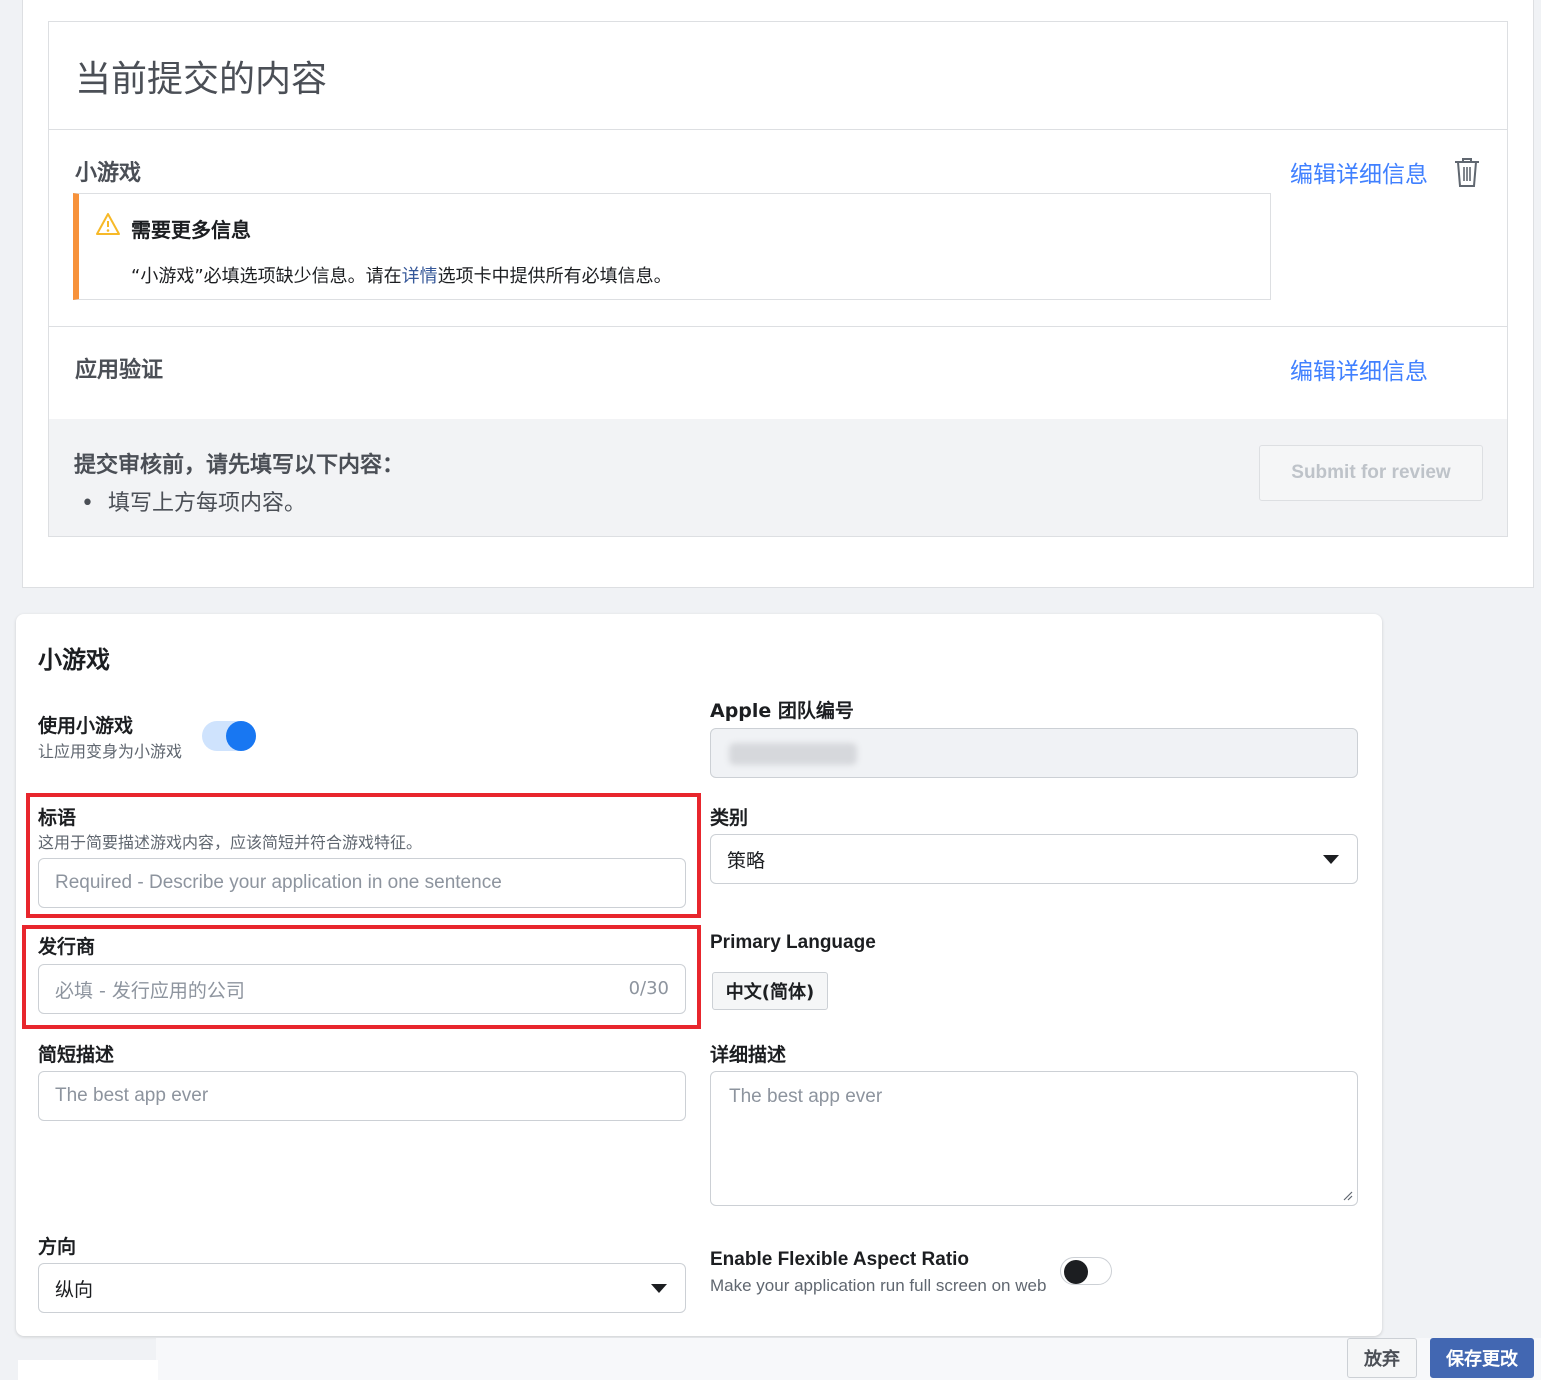  What do you see at coordinates (648, 988) in the screenshot?
I see `character-counter: 0/30` at bounding box center [648, 988].